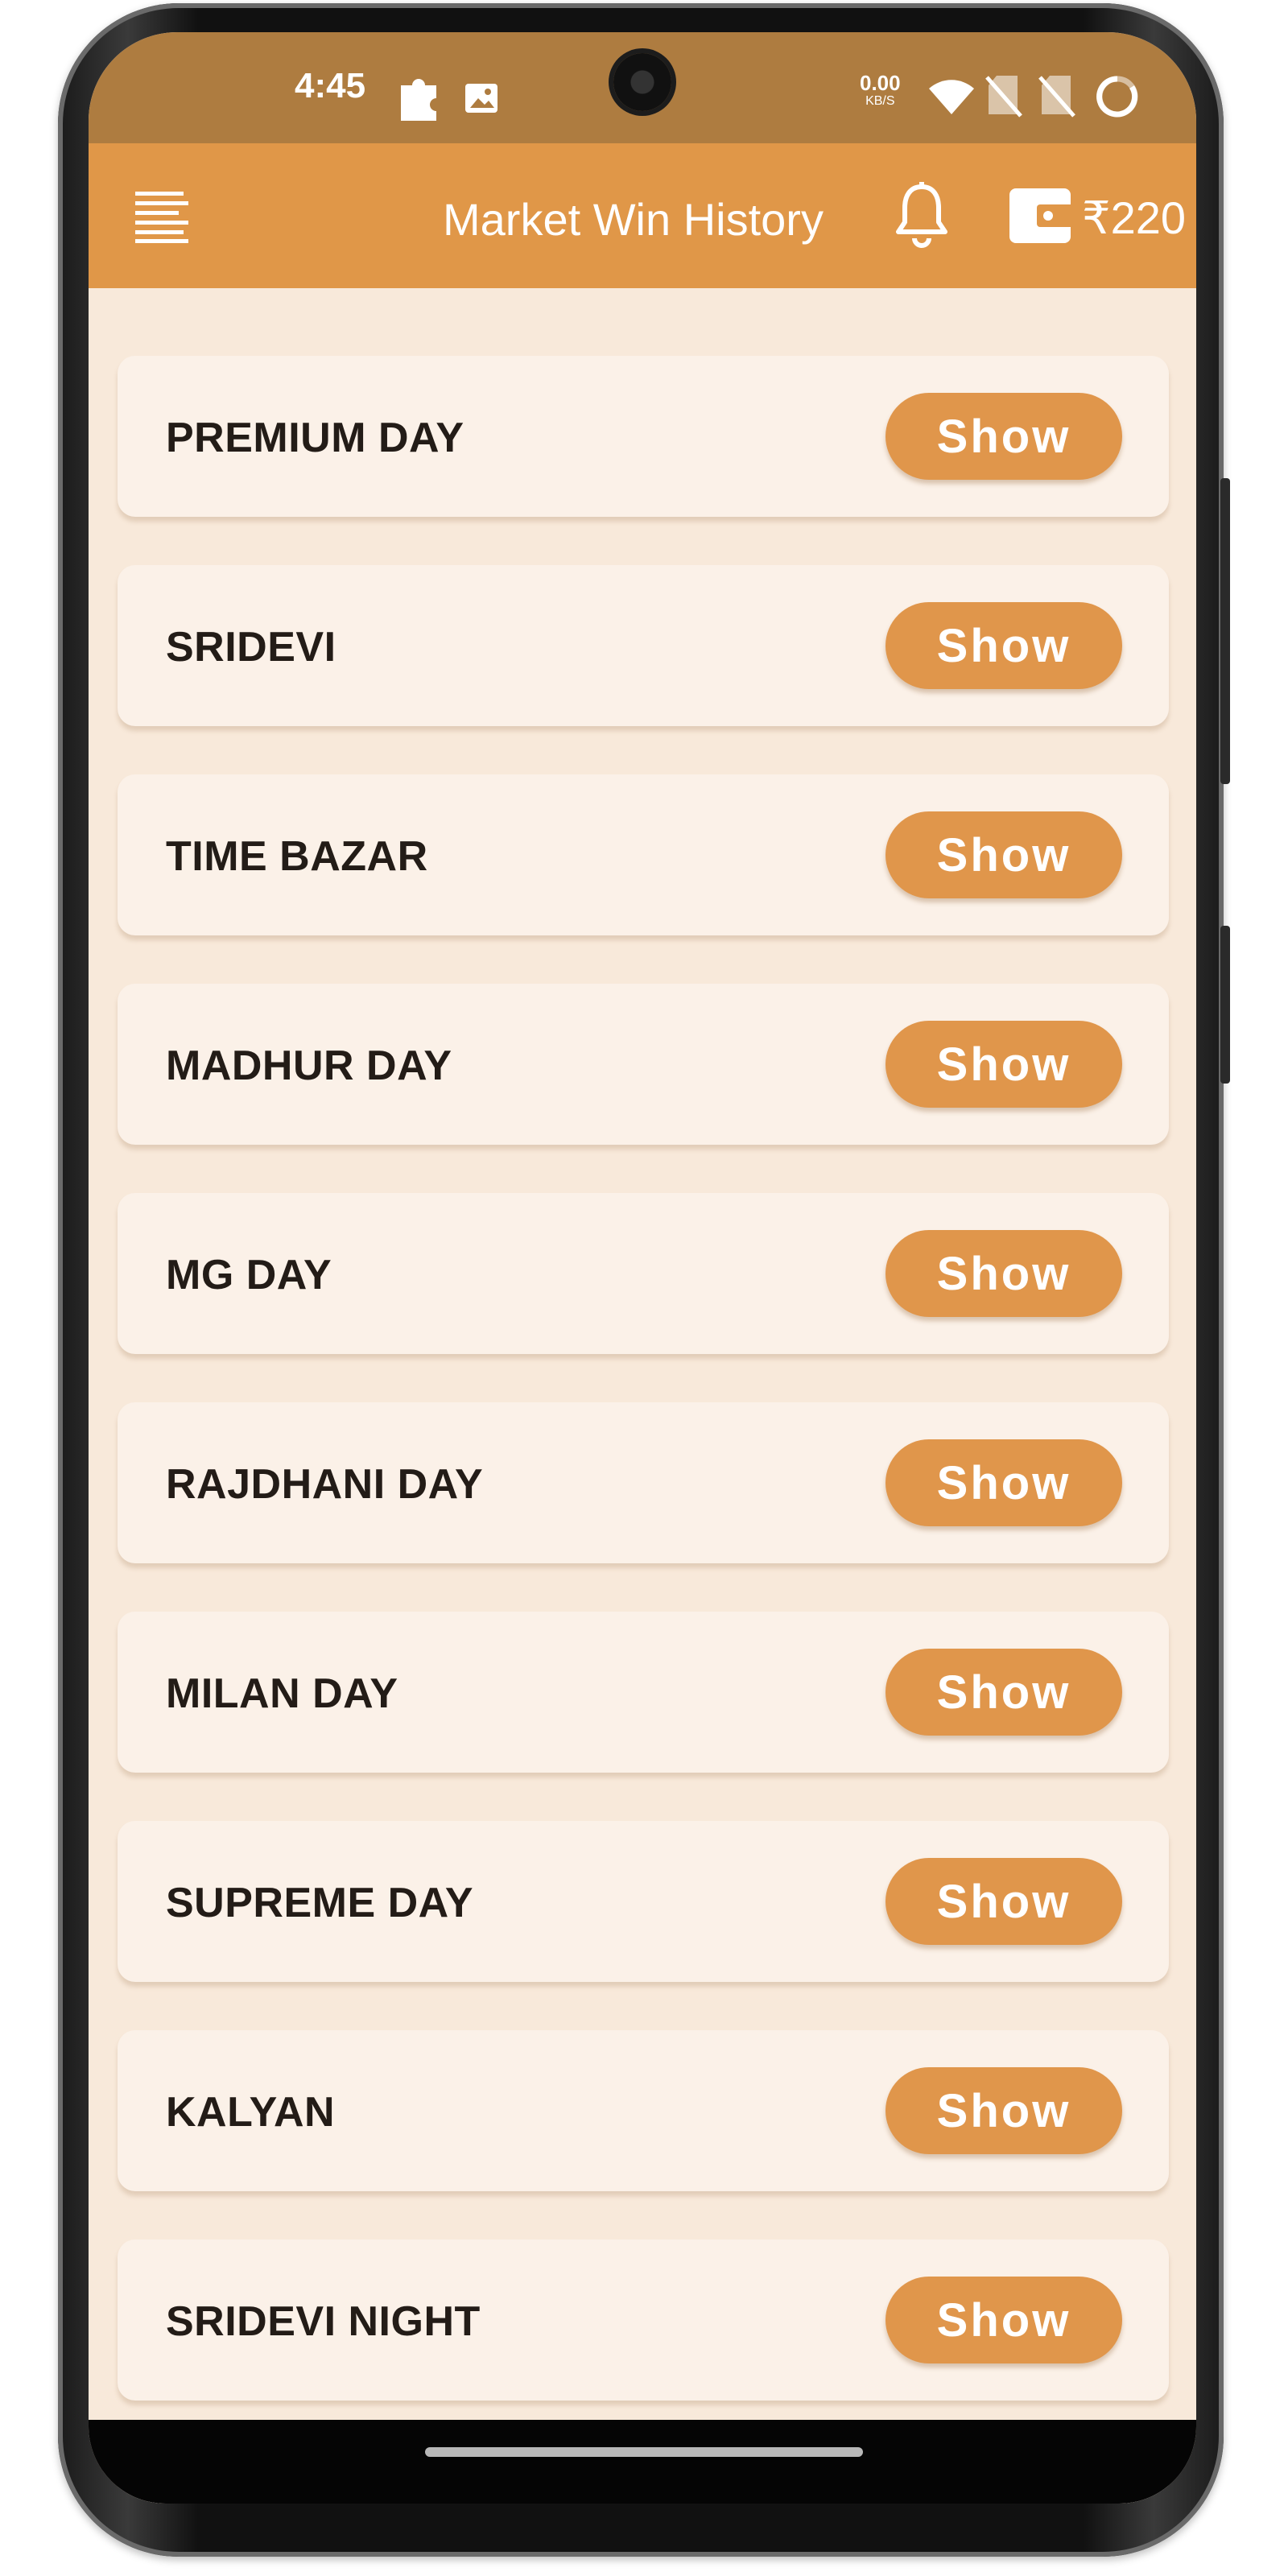 Image resolution: width=1288 pixels, height=2576 pixels. Describe the element at coordinates (297, 856) in the screenshot. I see `market-name: TIME BAZAR` at that location.